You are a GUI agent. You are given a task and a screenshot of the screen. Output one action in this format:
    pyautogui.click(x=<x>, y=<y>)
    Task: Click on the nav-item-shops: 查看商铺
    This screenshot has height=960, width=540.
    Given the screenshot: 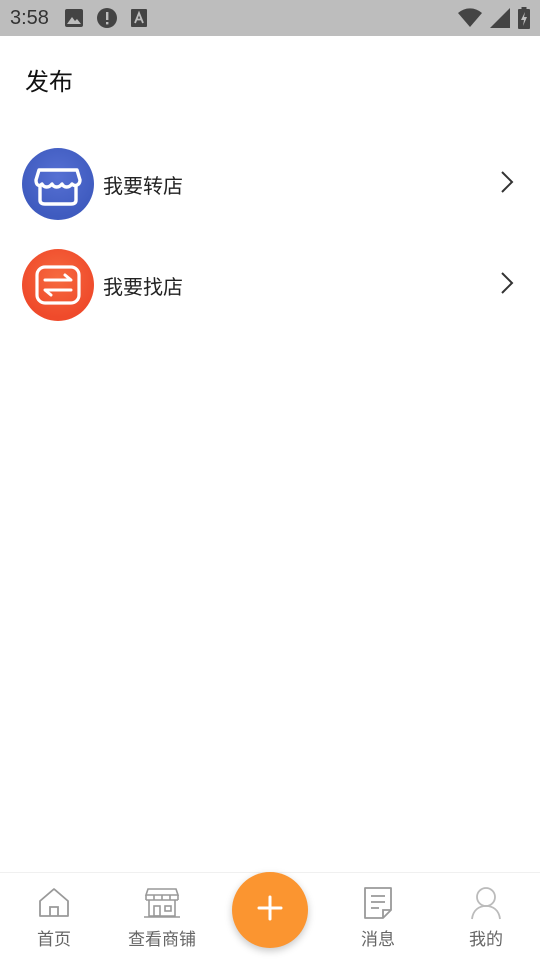 What is the action you would take?
    pyautogui.click(x=162, y=916)
    